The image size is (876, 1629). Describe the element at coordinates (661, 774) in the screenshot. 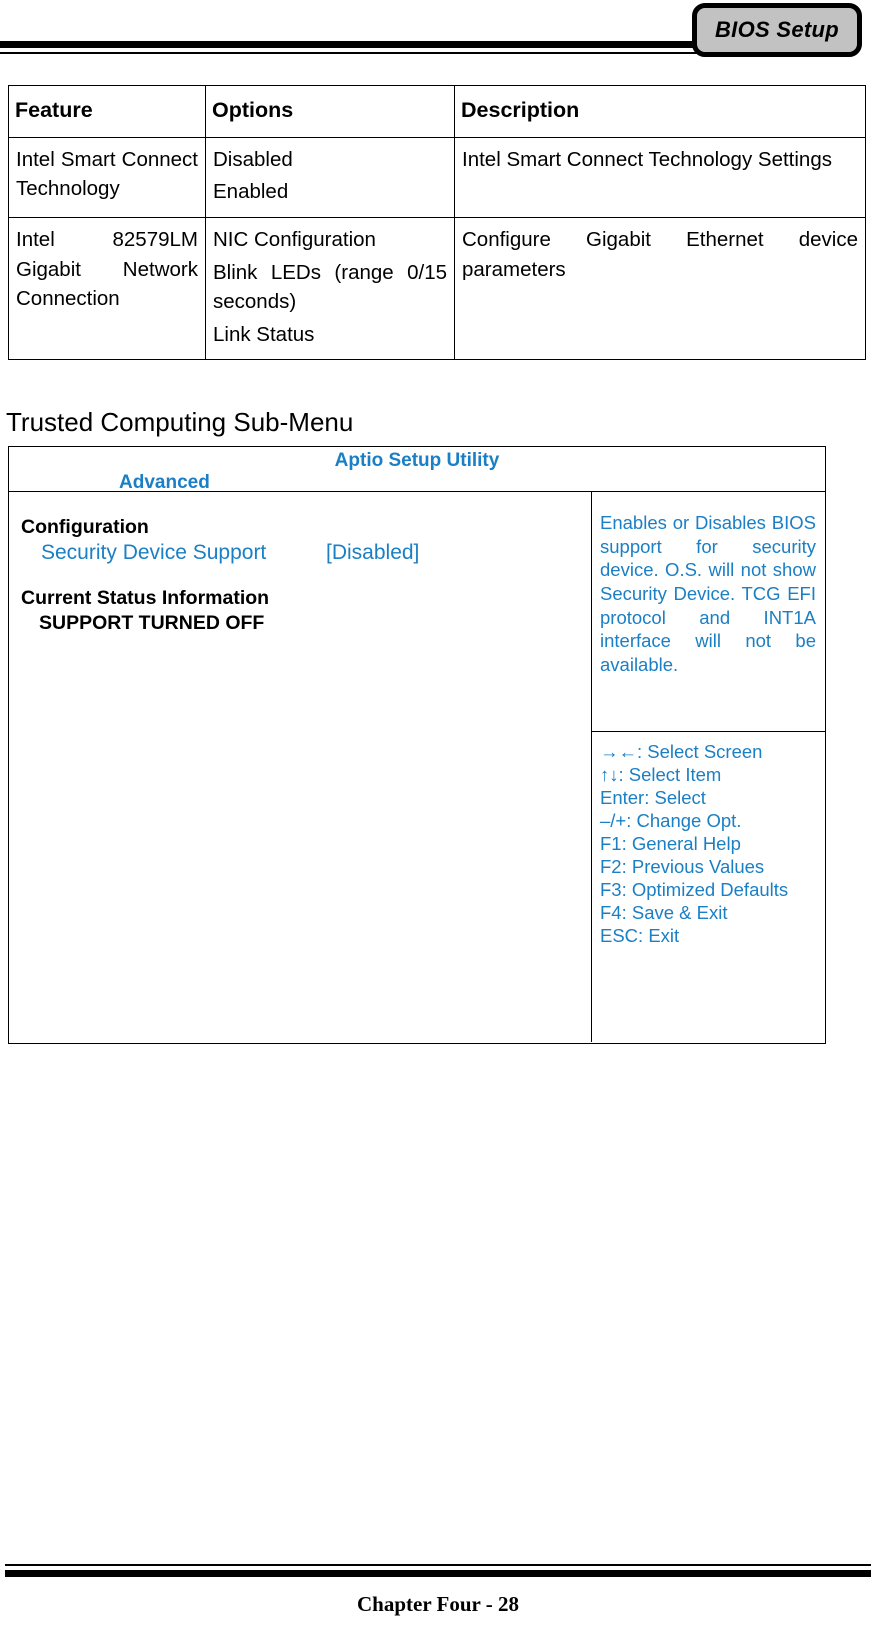

I see `key-hint-select-item: ↑↓: Select Item` at that location.